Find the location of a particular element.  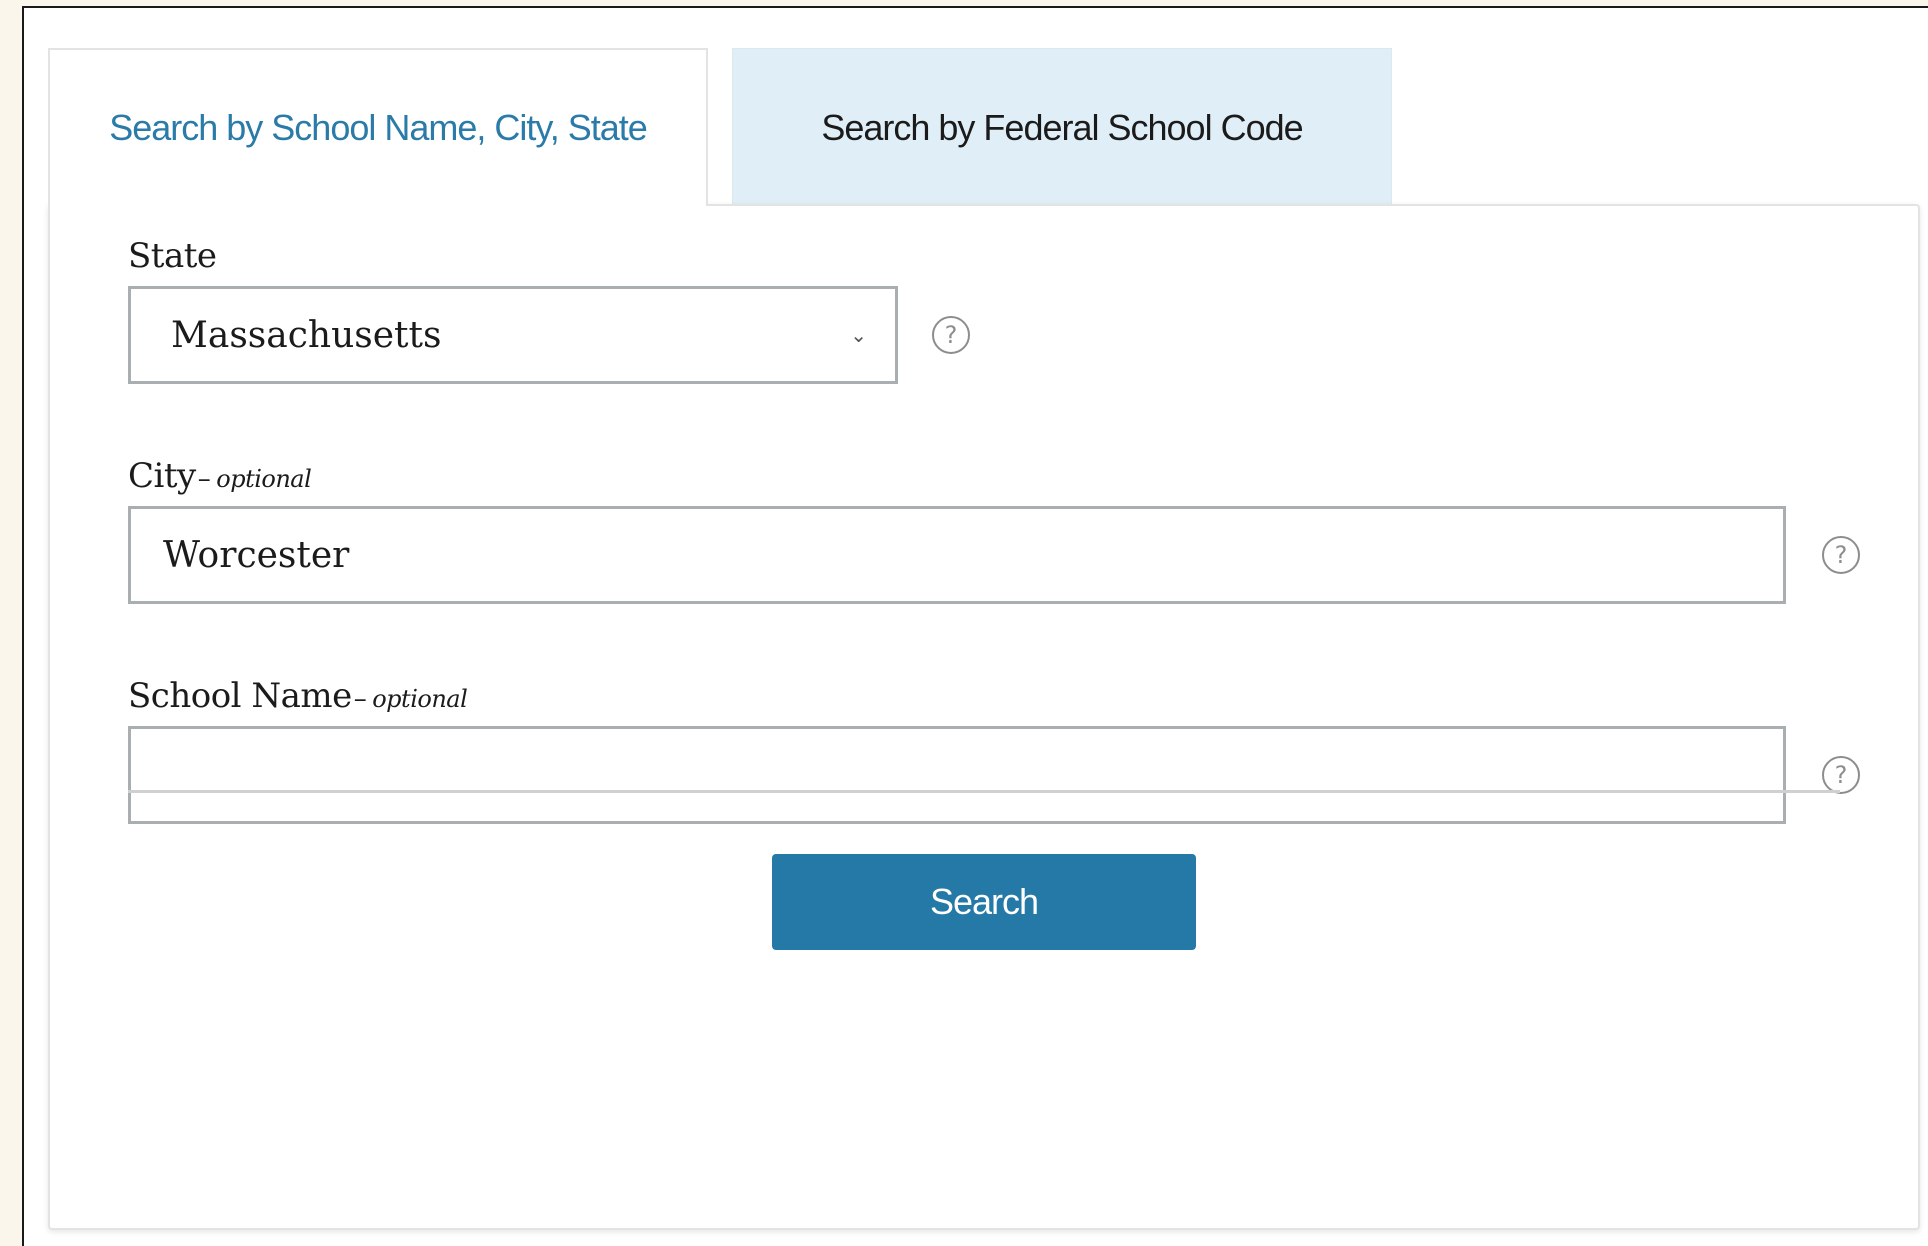

city-input-value: Worcester is located at coordinates (256, 555).